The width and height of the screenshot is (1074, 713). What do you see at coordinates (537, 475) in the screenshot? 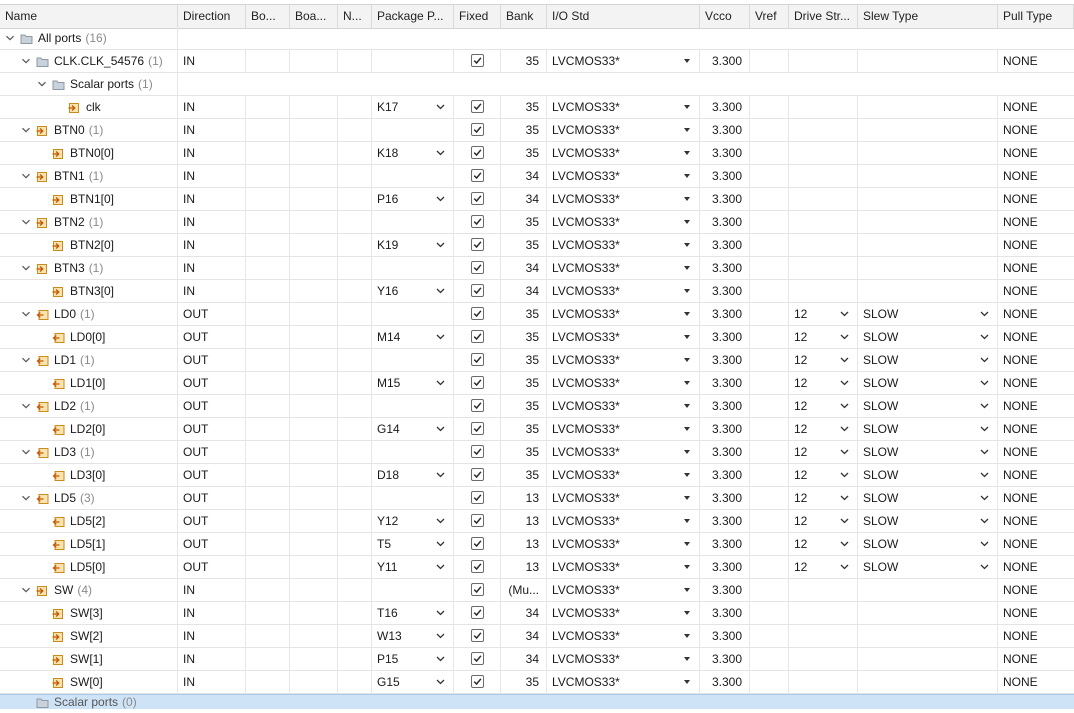
I see `table-row: LD3[0] OUT D18 35 LVCMOS33* 3.300 12 SLOW NONE` at bounding box center [537, 475].